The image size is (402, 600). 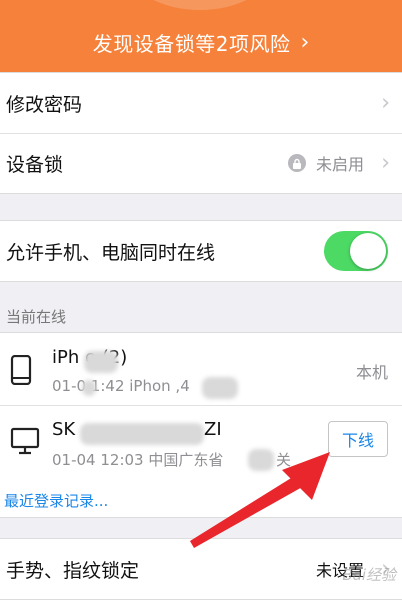 I want to click on annotation-arrow, so click(x=260, y=500).